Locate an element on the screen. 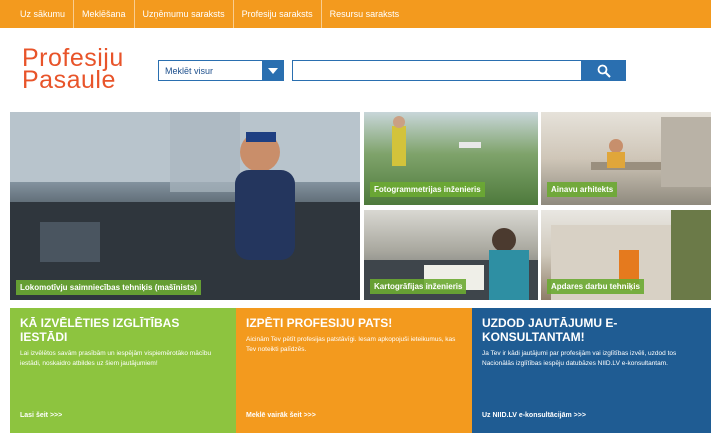 This screenshot has height=433, width=711. search-icon is located at coordinates (604, 71).